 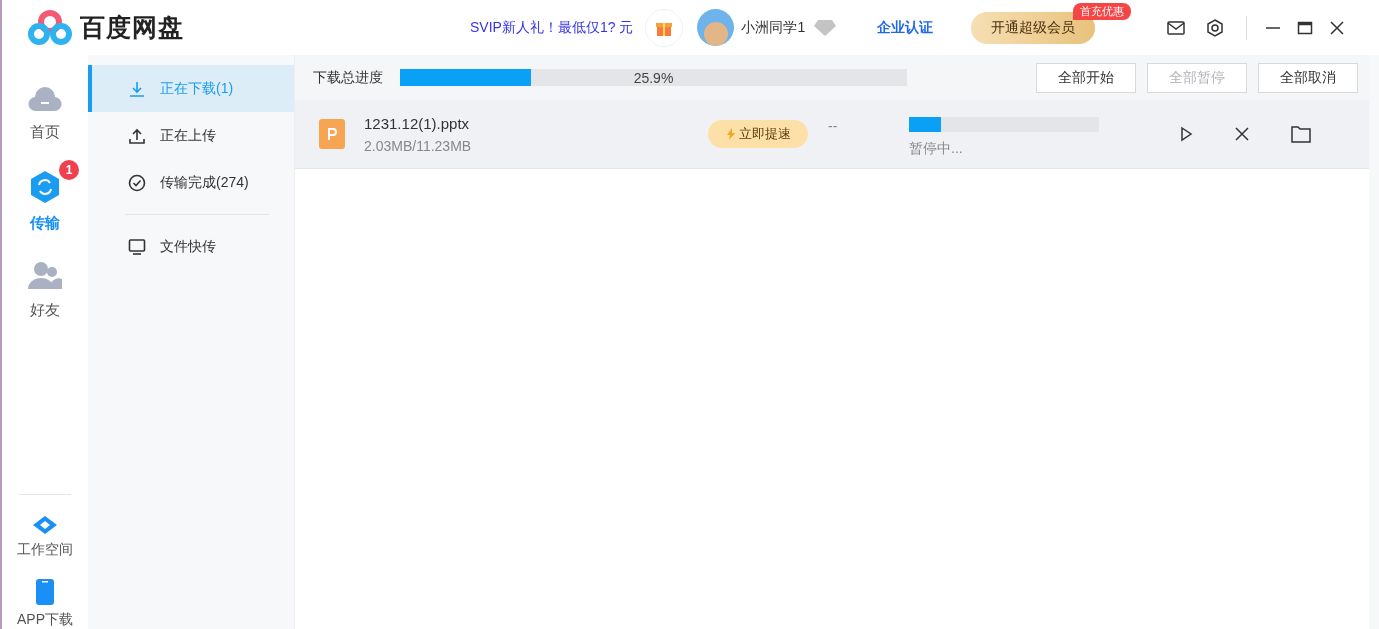 I want to click on toolbar-button: 全部取消, so click(x=1308, y=77).